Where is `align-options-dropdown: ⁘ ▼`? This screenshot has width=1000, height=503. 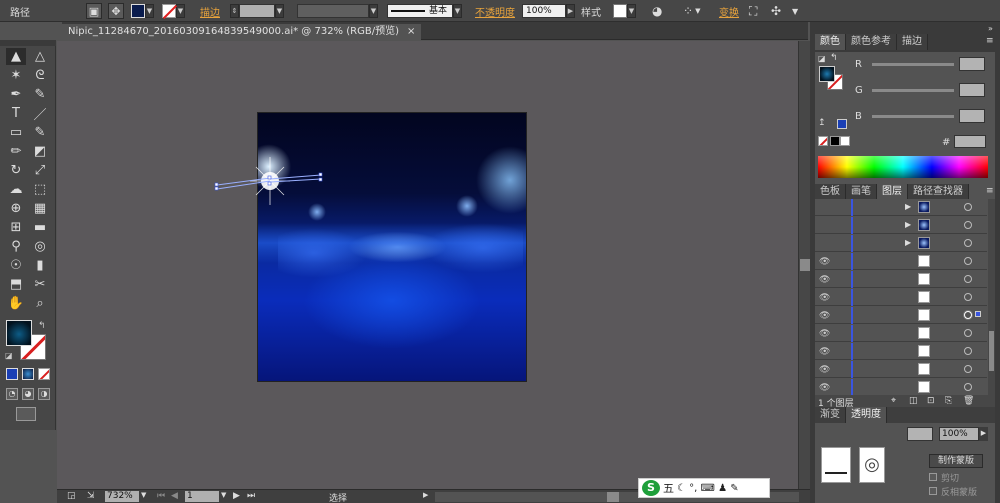 align-options-dropdown: ⁘ ▼ is located at coordinates (691, 11).